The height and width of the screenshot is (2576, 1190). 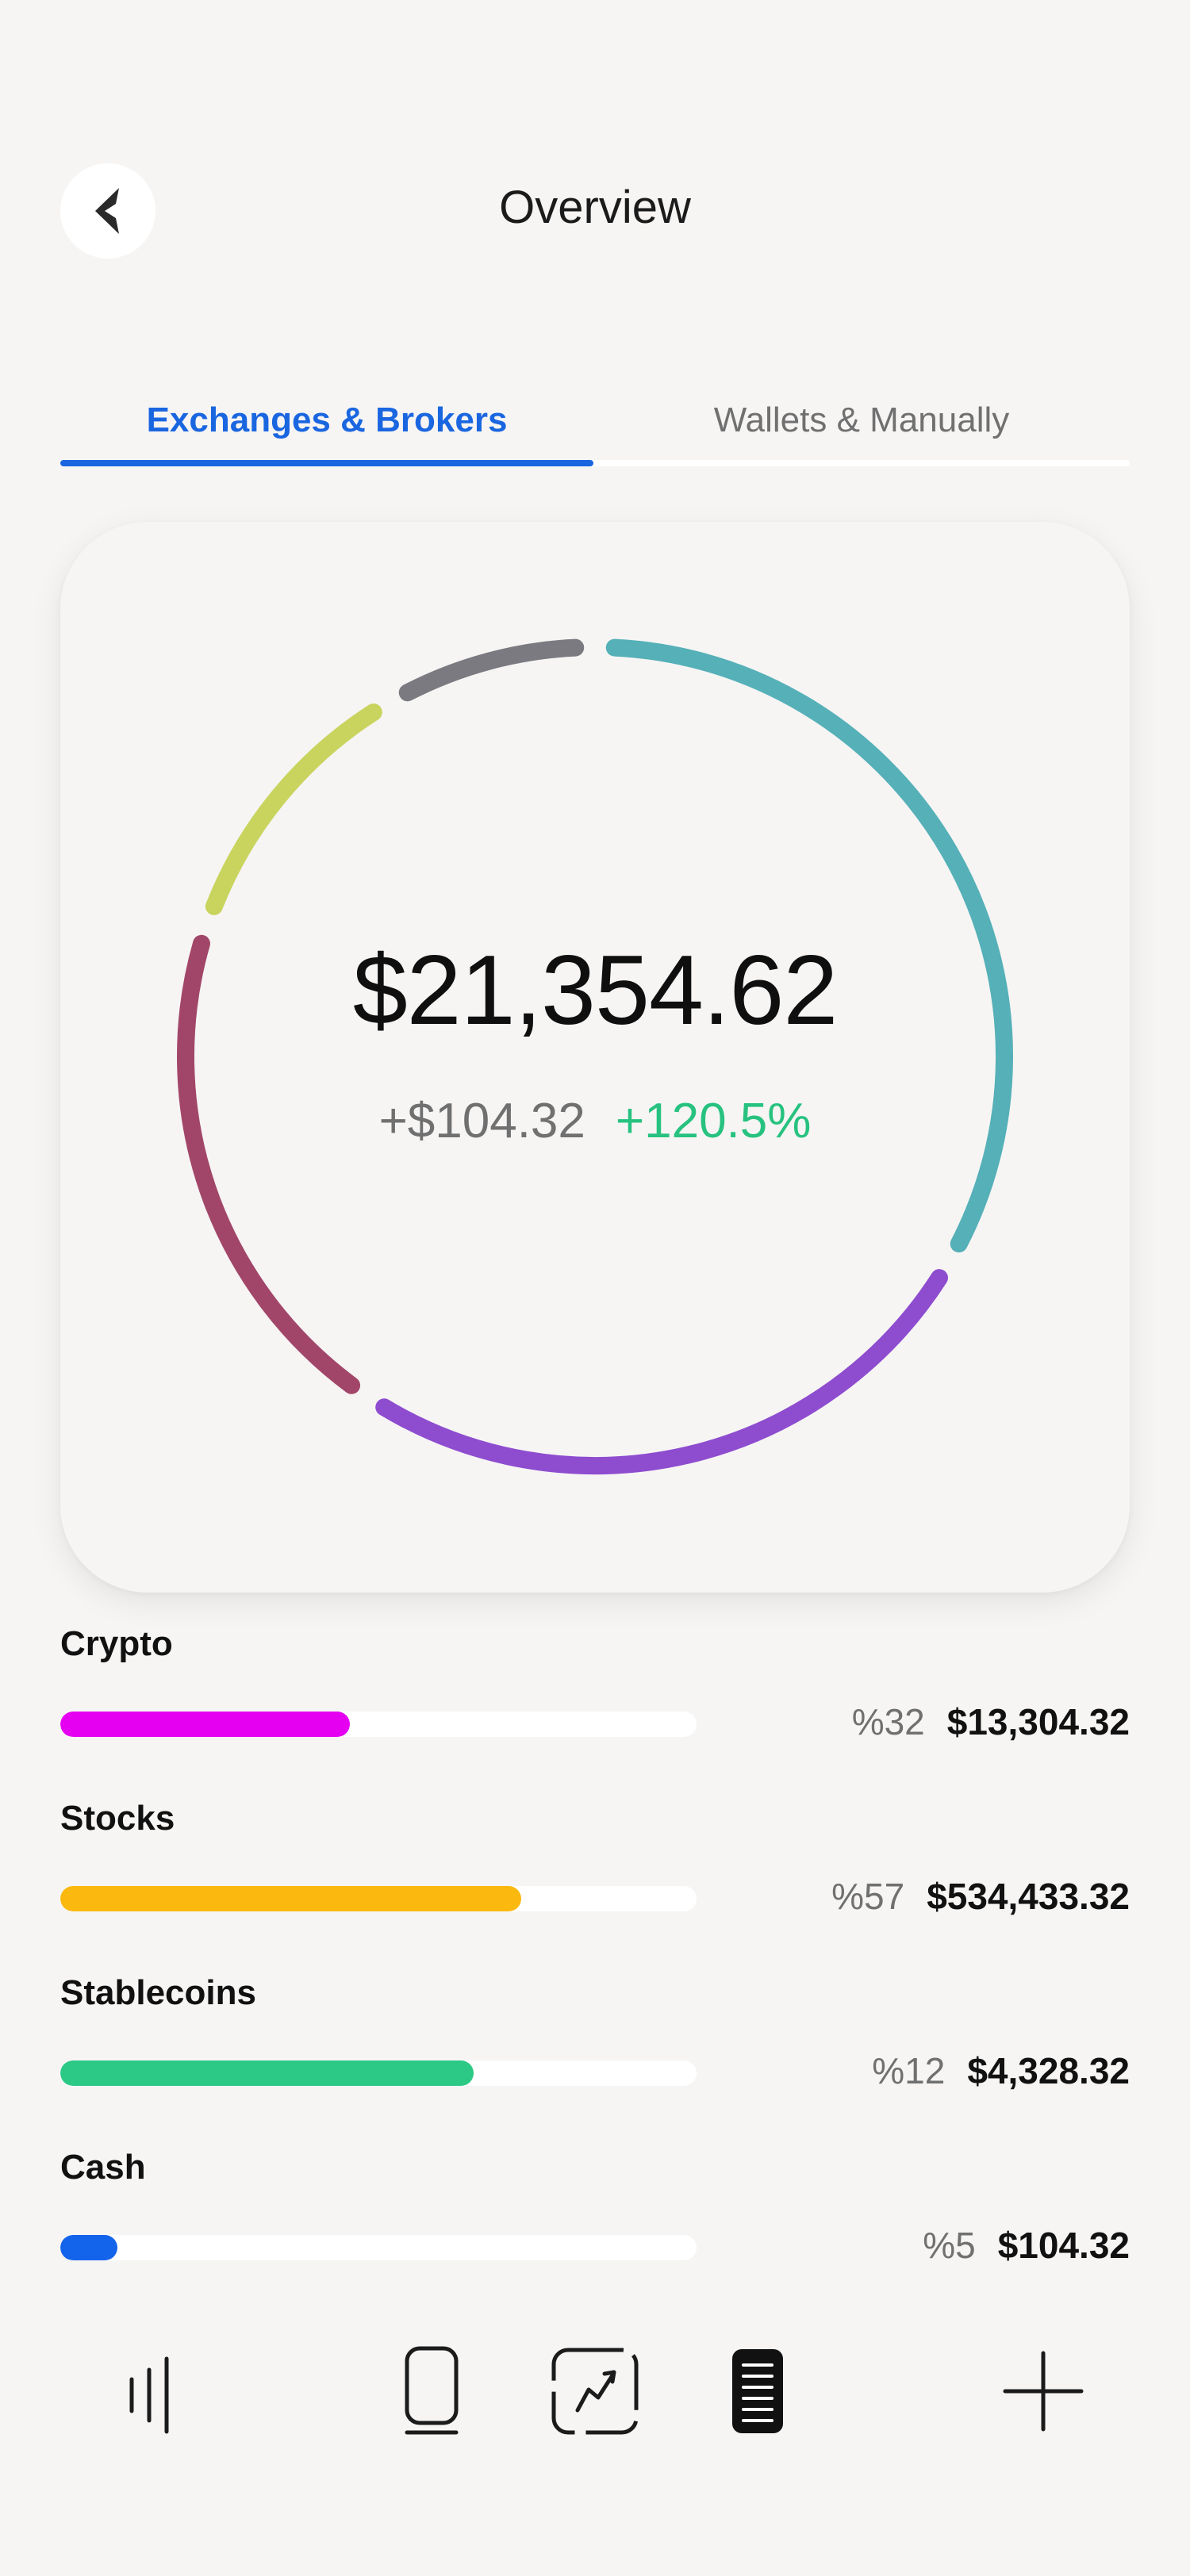 I want to click on tab-active-indicator, so click(x=326, y=463).